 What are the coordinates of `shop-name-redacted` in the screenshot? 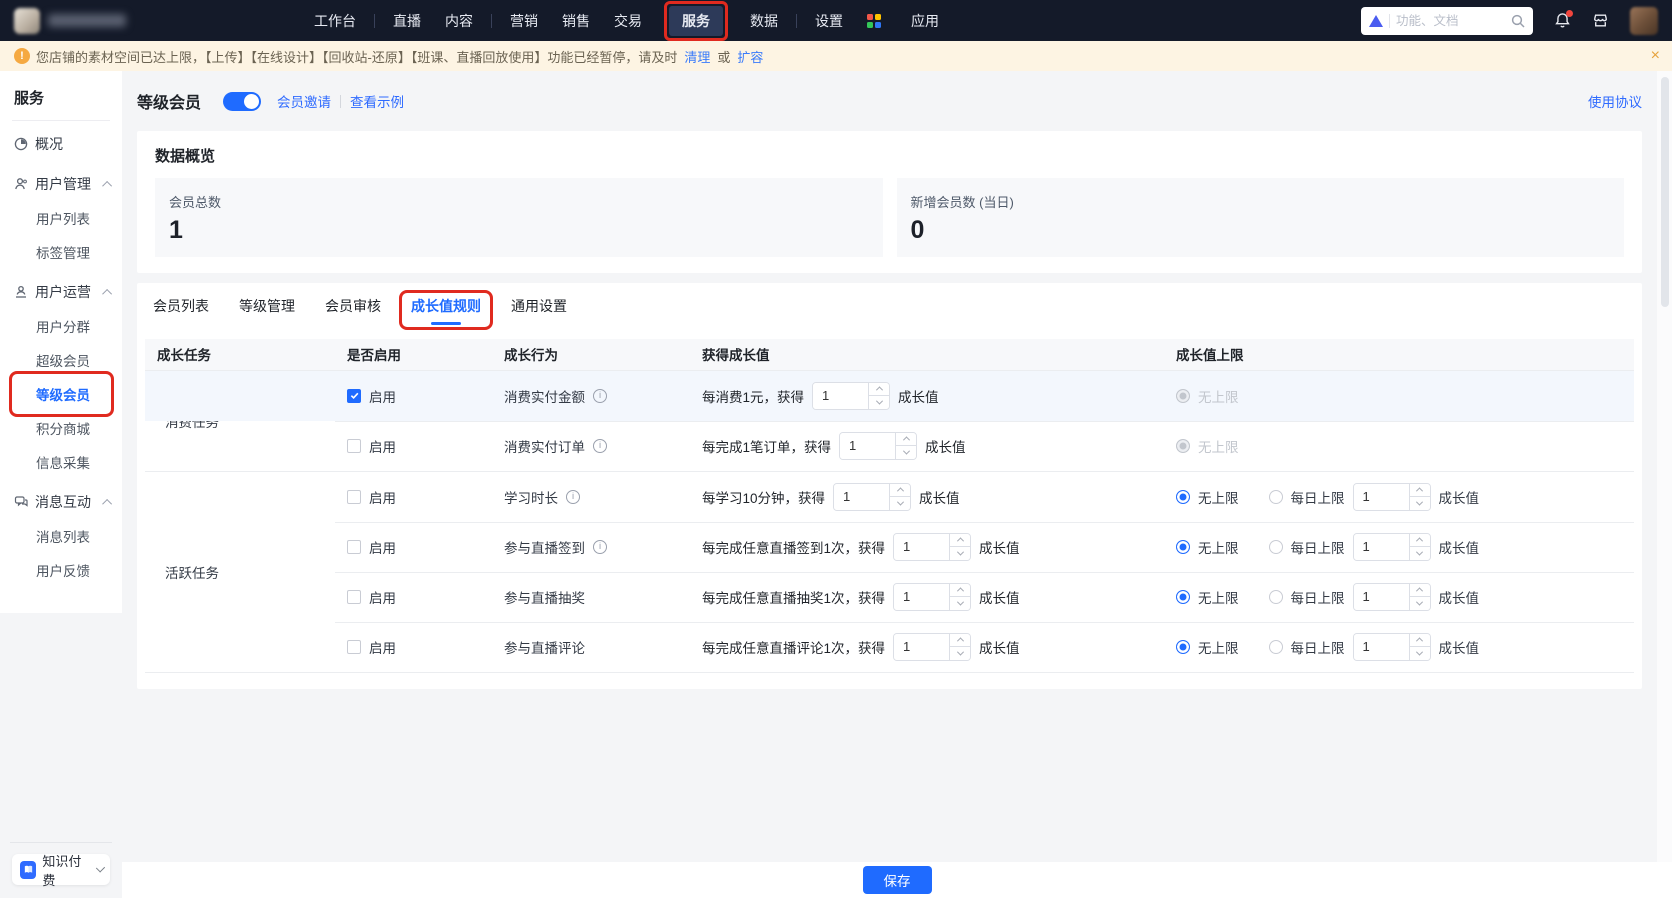 It's located at (87, 20).